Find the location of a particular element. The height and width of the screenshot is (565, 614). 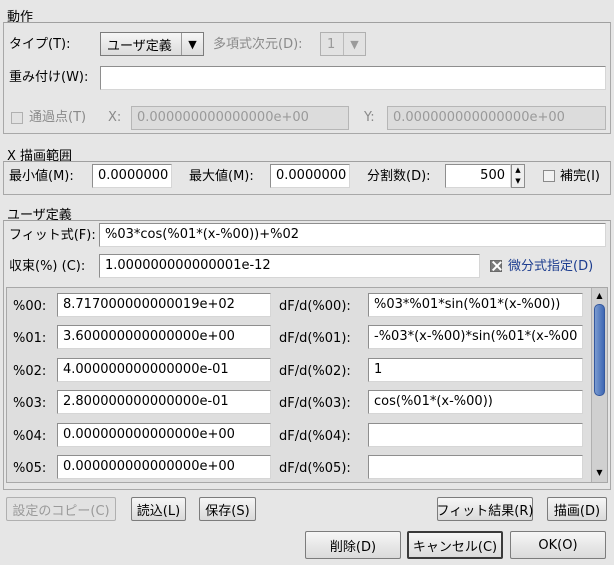

param-row-00: %00: 8.717000000000019e+02 dF/d(%00) is located at coordinates (297, 306).